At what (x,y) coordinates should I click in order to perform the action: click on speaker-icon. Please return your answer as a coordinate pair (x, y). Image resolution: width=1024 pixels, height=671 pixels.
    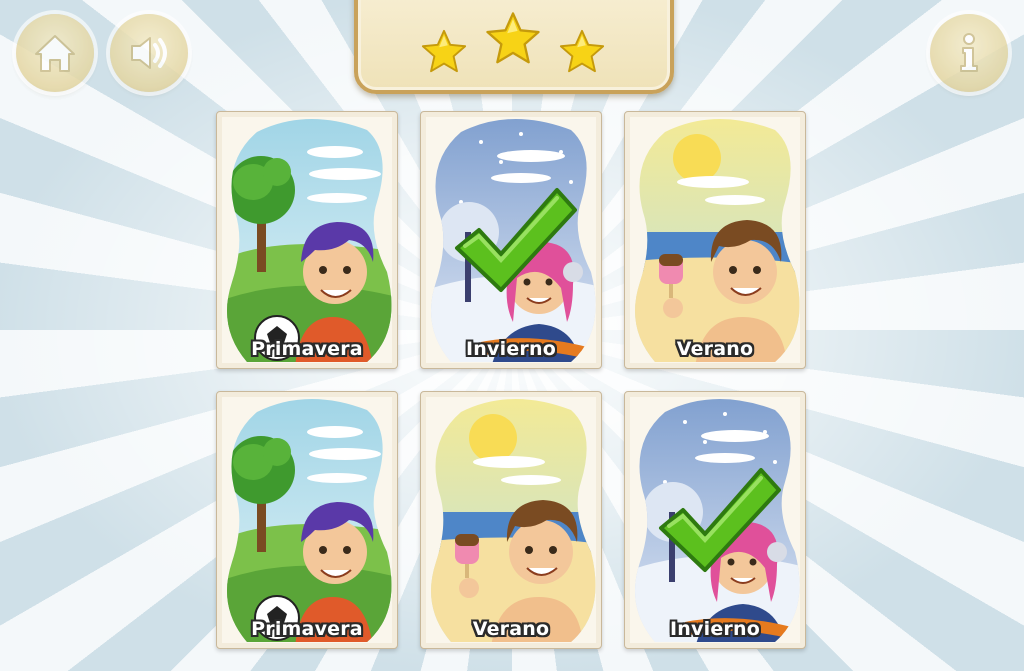
    Looking at the image, I should click on (149, 53).